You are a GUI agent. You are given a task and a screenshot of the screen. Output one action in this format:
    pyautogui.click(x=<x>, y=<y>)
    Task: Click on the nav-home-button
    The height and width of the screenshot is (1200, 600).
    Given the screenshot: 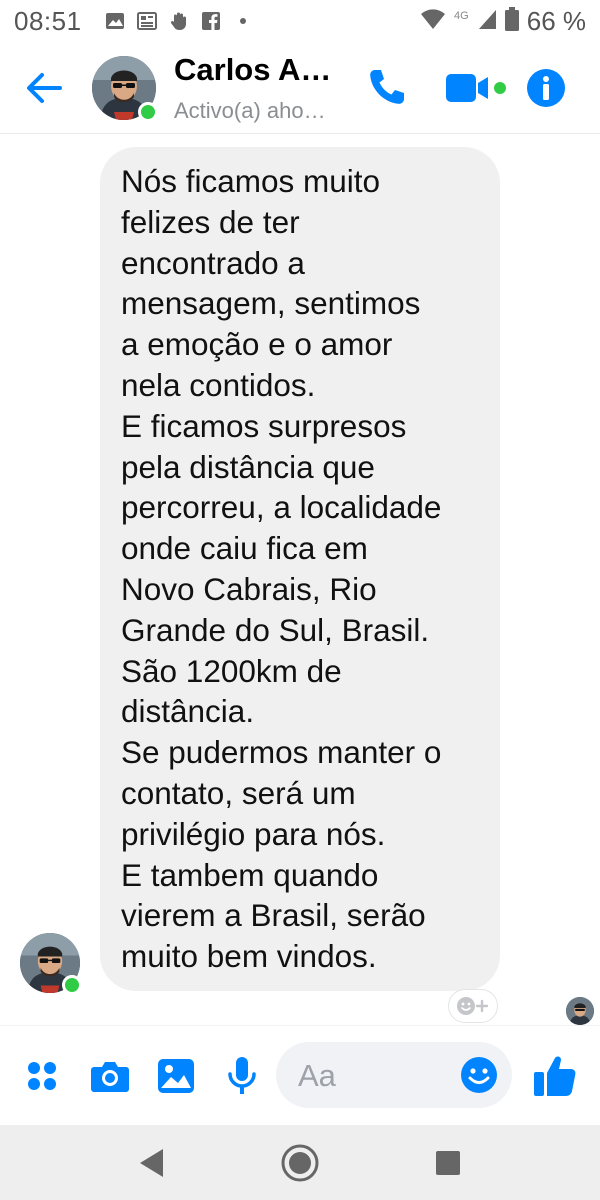 What is the action you would take?
    pyautogui.click(x=300, y=1163)
    